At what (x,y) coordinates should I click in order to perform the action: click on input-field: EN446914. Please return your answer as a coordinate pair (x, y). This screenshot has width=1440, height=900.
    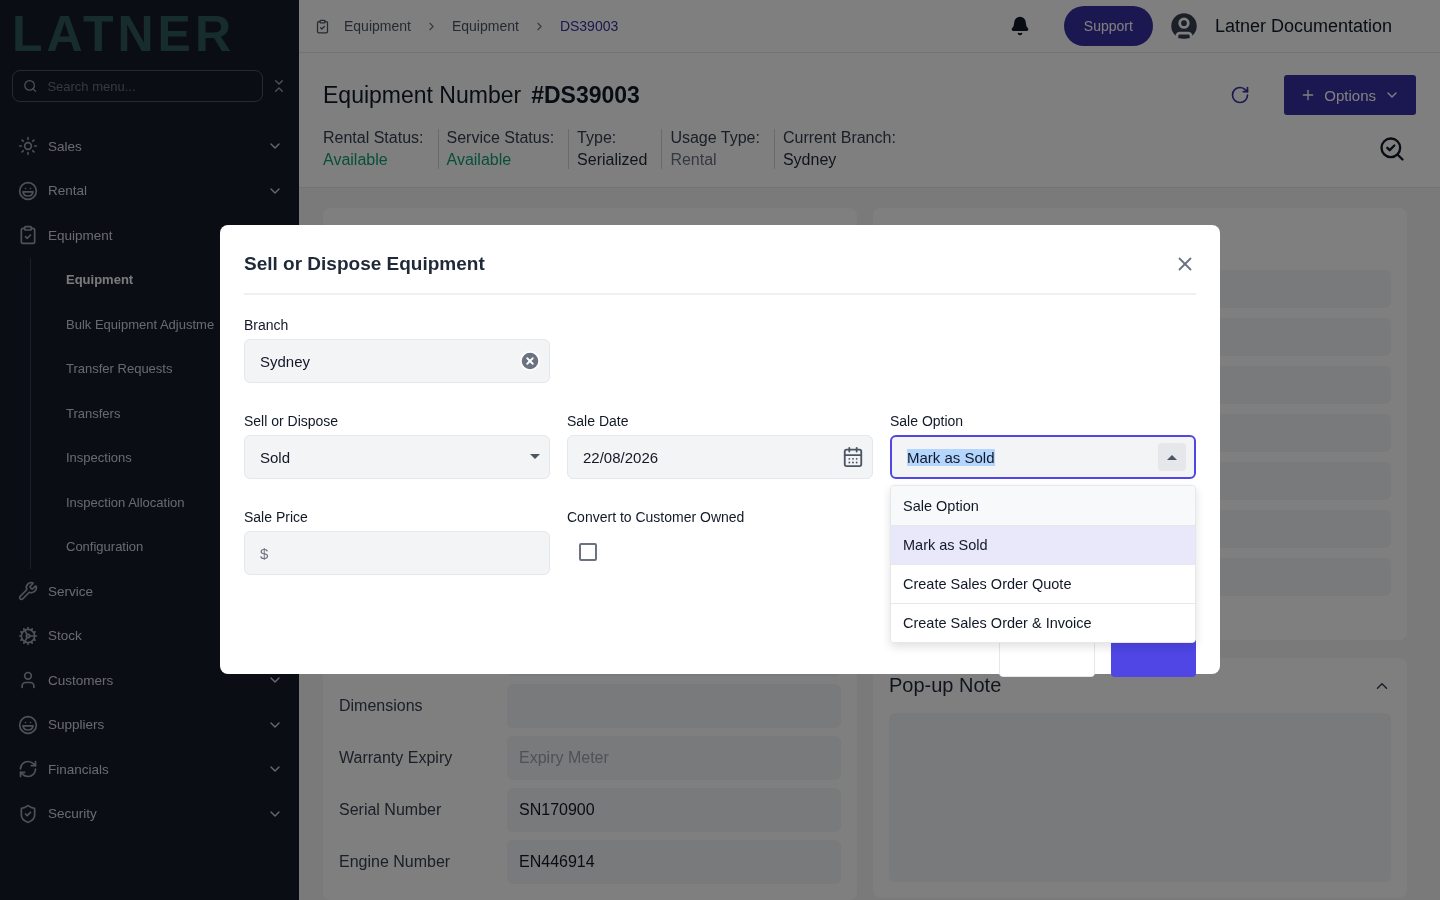
    Looking at the image, I should click on (674, 862).